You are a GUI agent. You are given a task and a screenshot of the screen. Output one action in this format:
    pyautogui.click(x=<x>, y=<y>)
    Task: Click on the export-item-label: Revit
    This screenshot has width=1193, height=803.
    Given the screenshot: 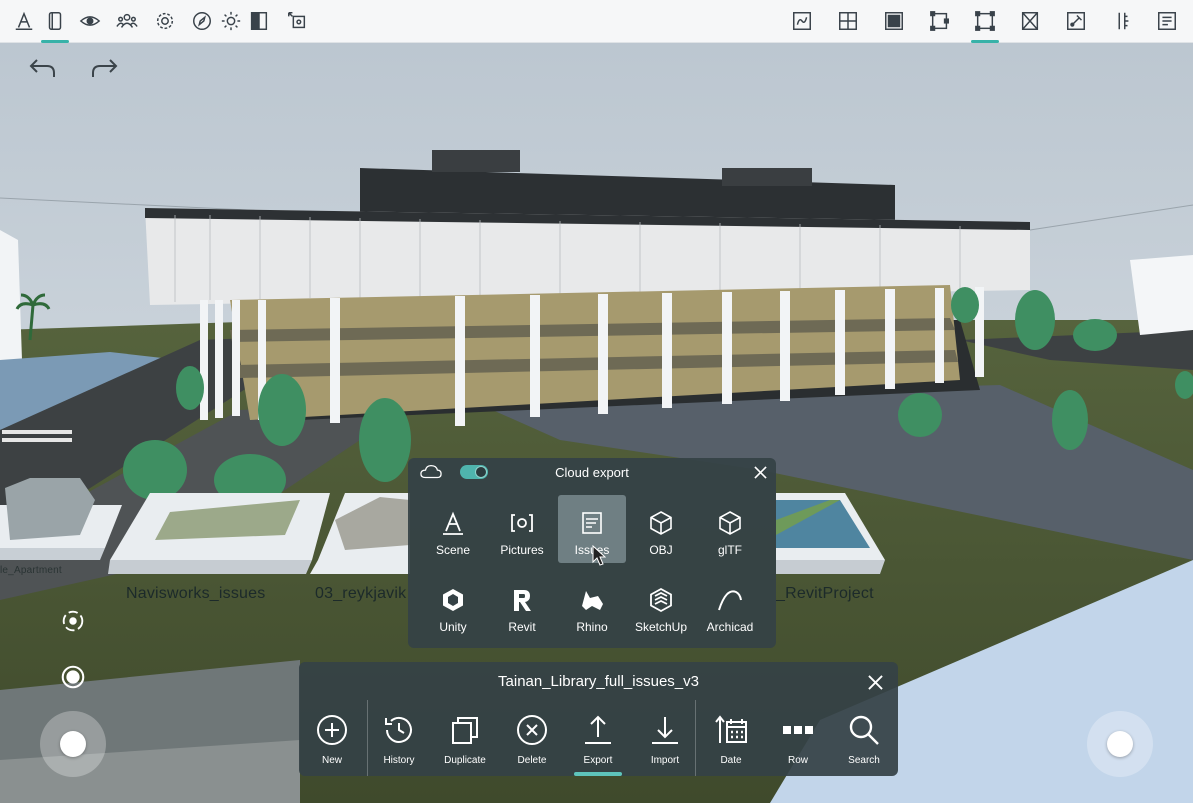 What is the action you would take?
    pyautogui.click(x=522, y=627)
    